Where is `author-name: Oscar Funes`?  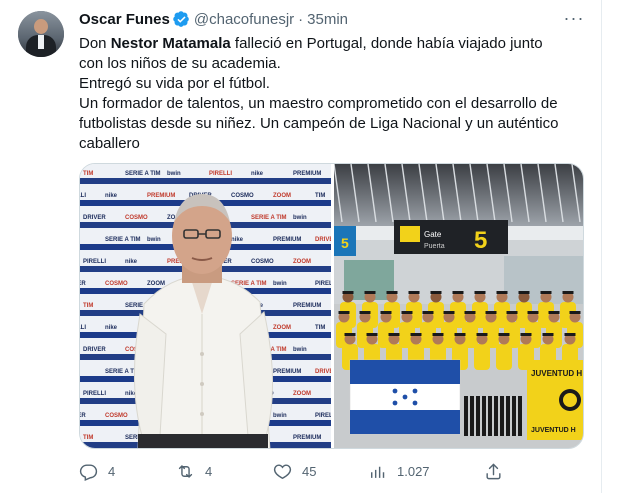 author-name: Oscar Funes is located at coordinates (124, 19).